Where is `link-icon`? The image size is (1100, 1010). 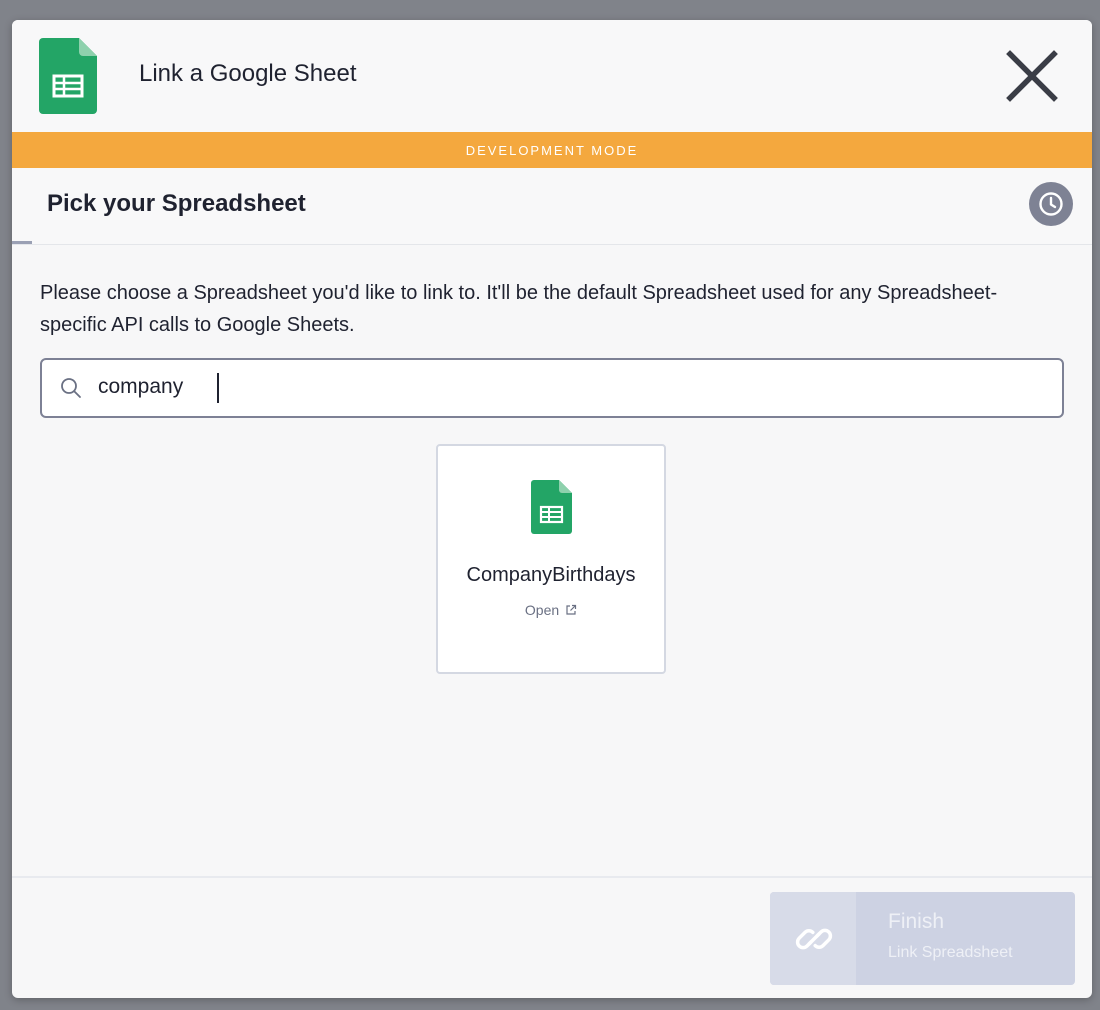 link-icon is located at coordinates (814, 939).